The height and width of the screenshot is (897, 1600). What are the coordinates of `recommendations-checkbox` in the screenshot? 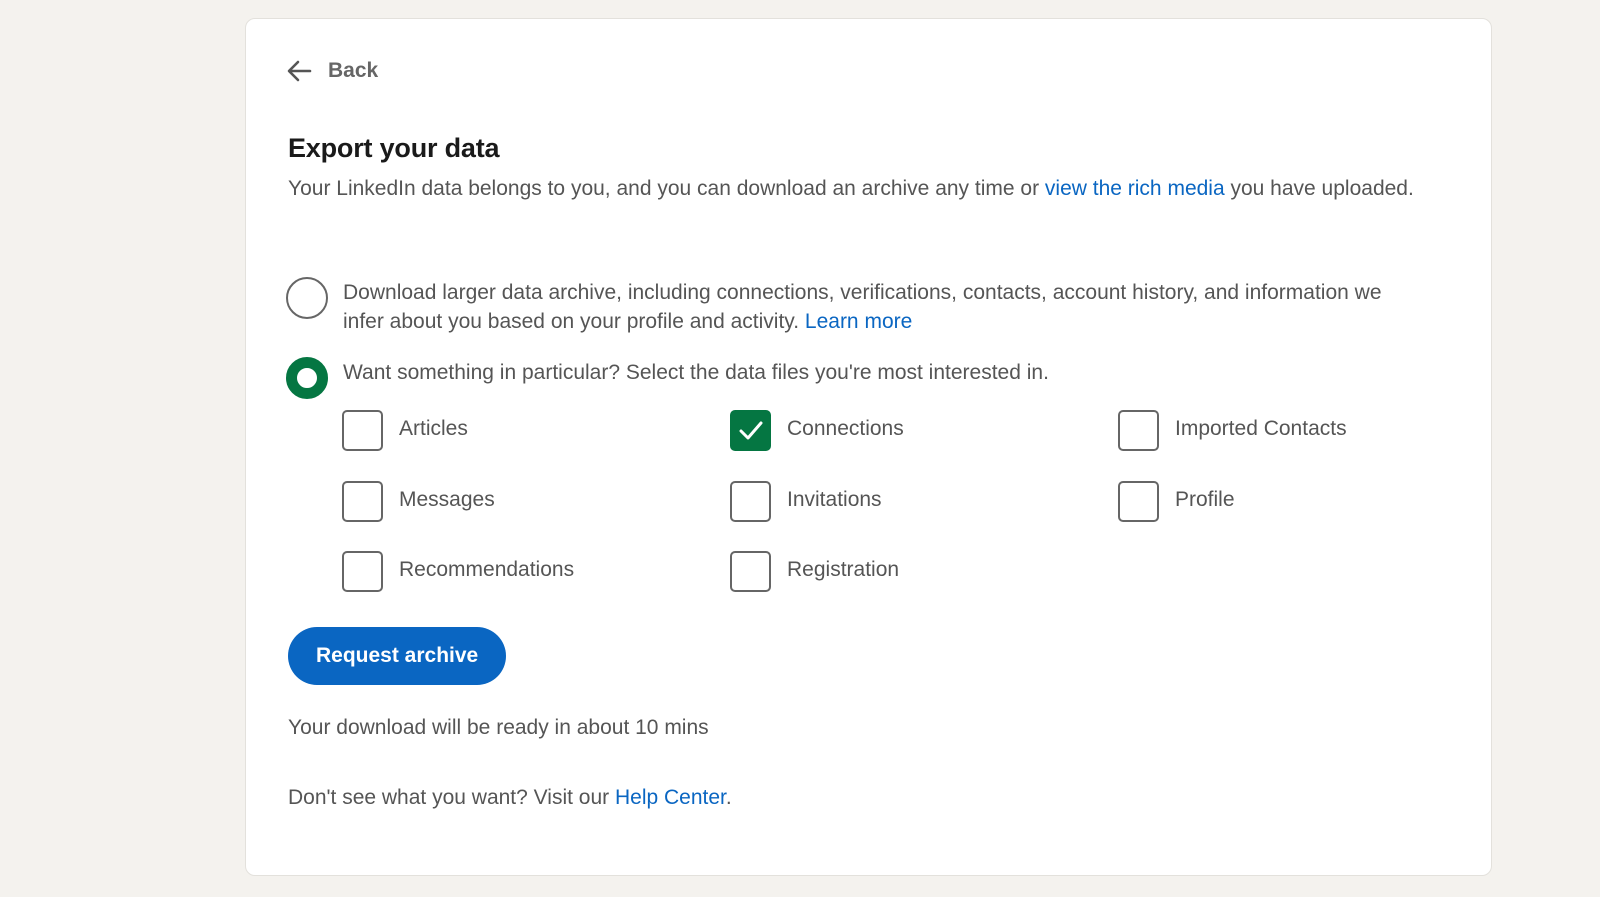 It's located at (362, 571).